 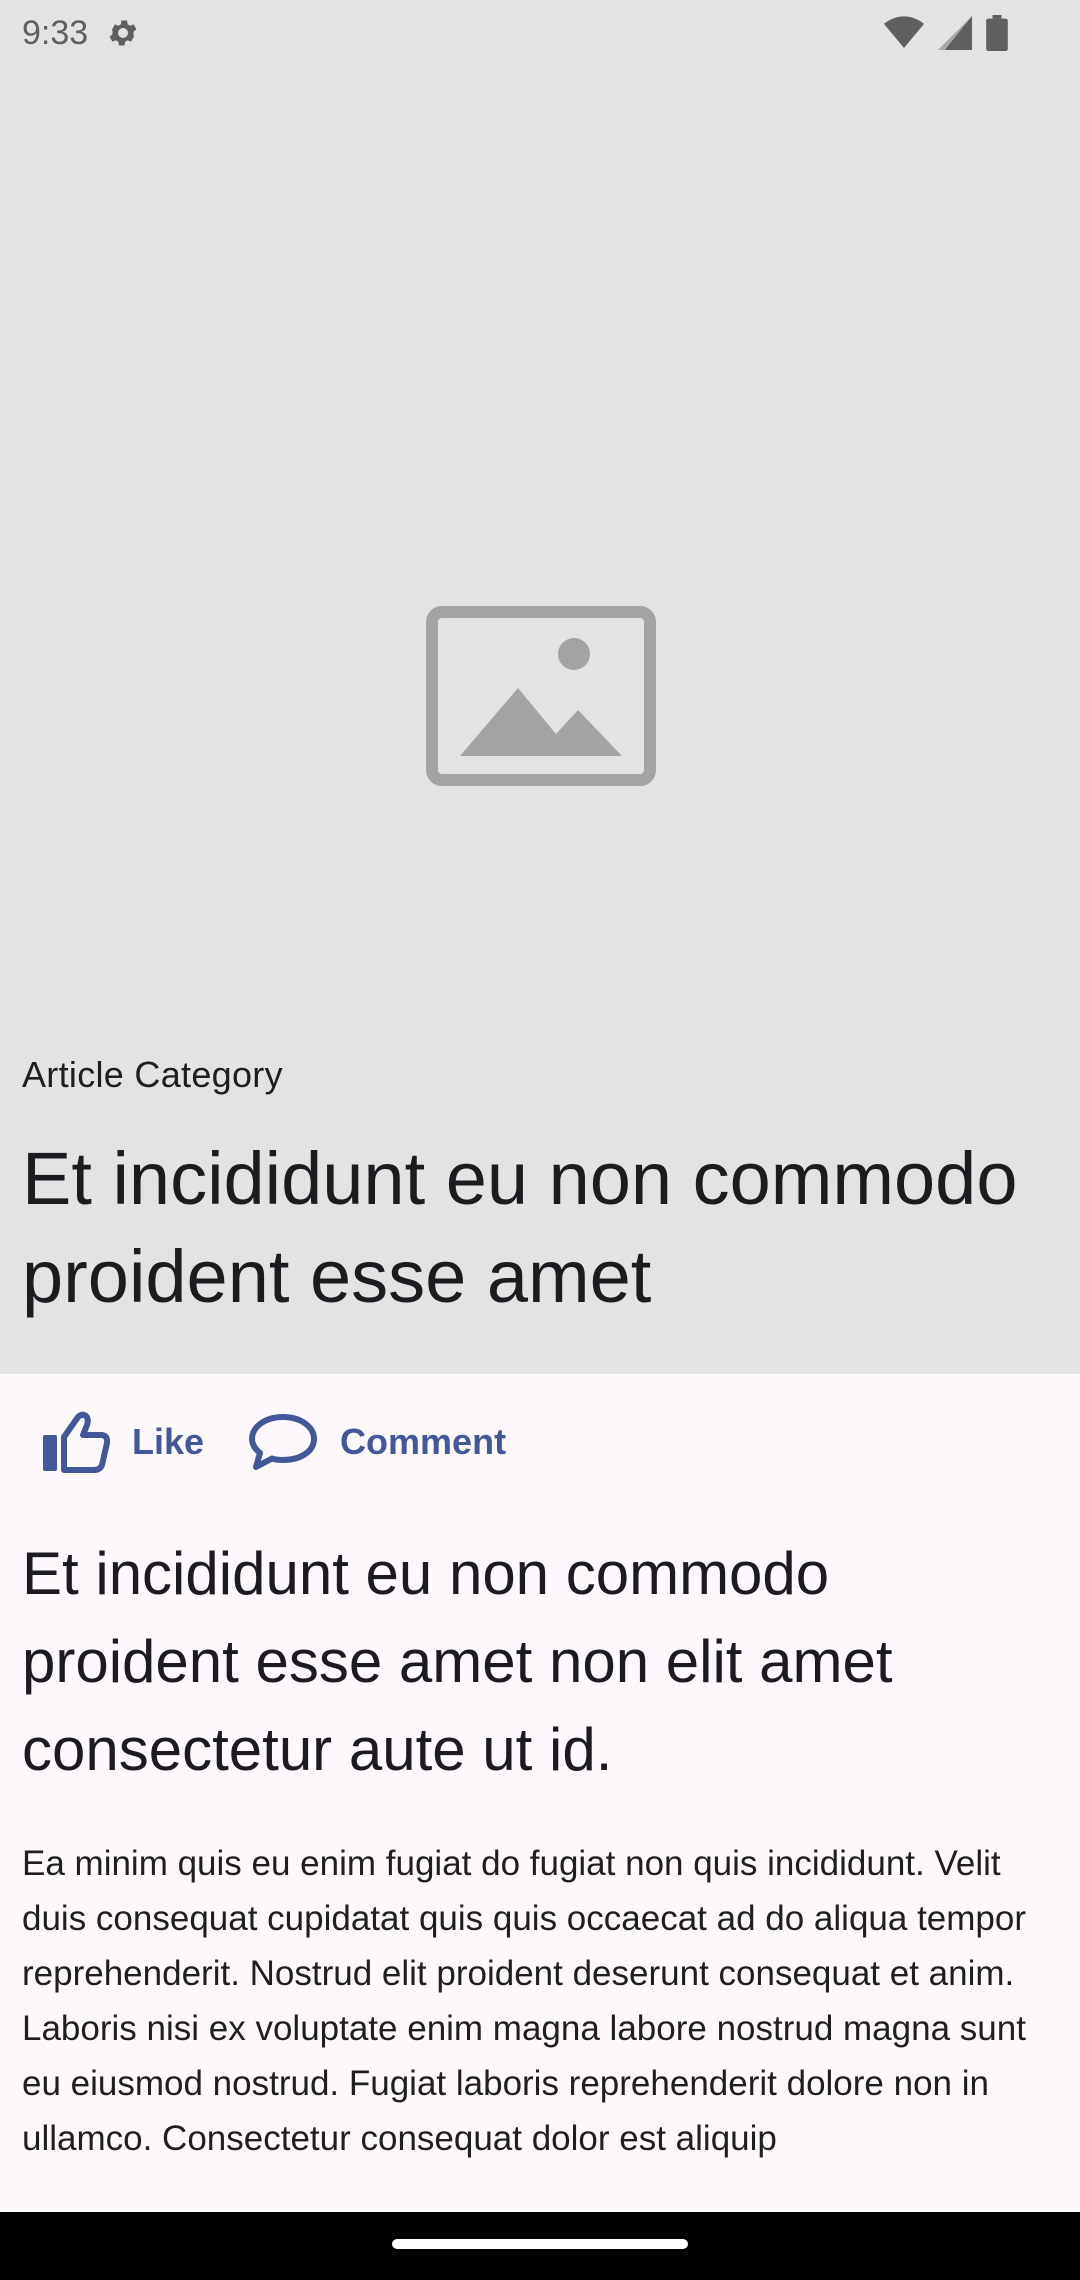 I want to click on status-bar: 9:33, so click(x=540, y=33).